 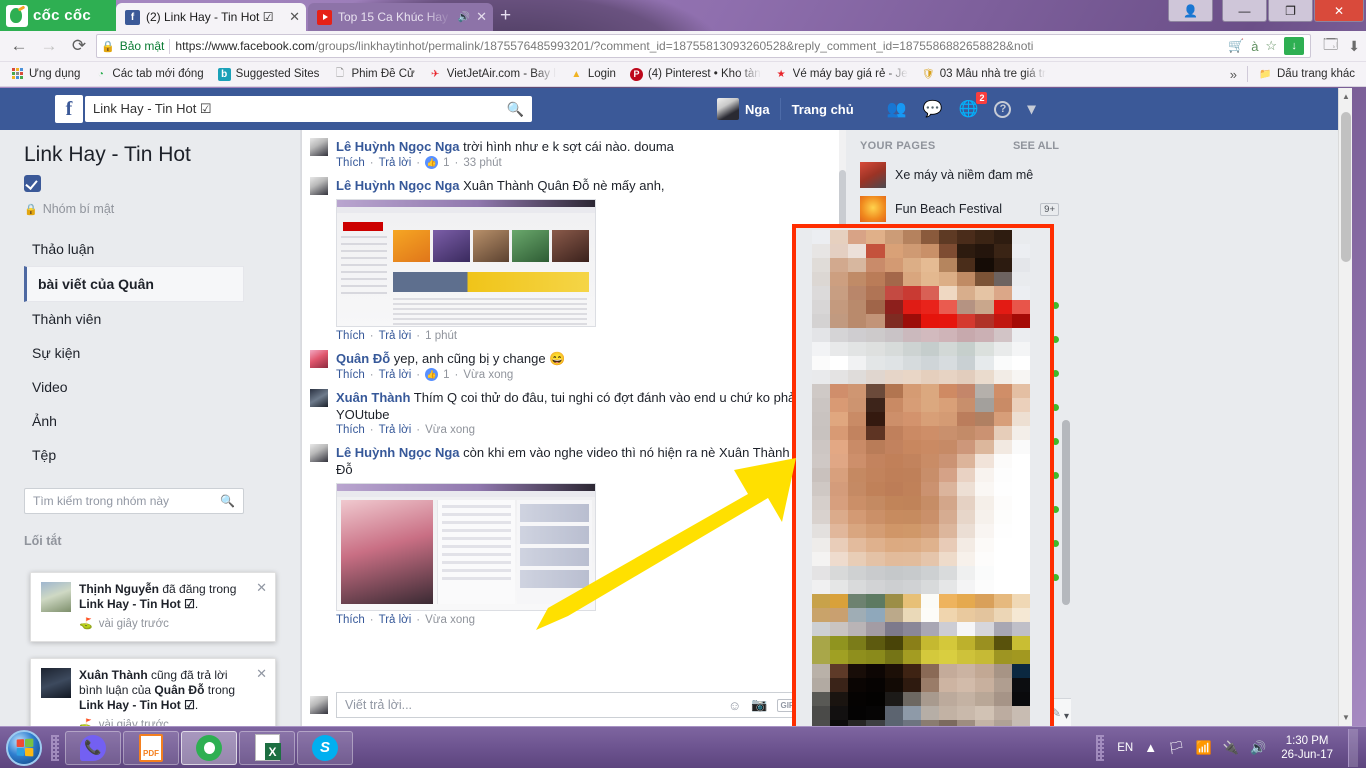 I want to click on language-indicator: EN, so click(x=1125, y=748).